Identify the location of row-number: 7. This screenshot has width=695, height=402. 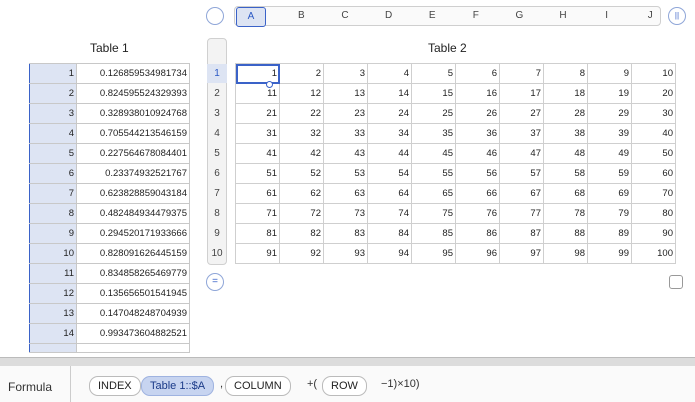
(53, 193).